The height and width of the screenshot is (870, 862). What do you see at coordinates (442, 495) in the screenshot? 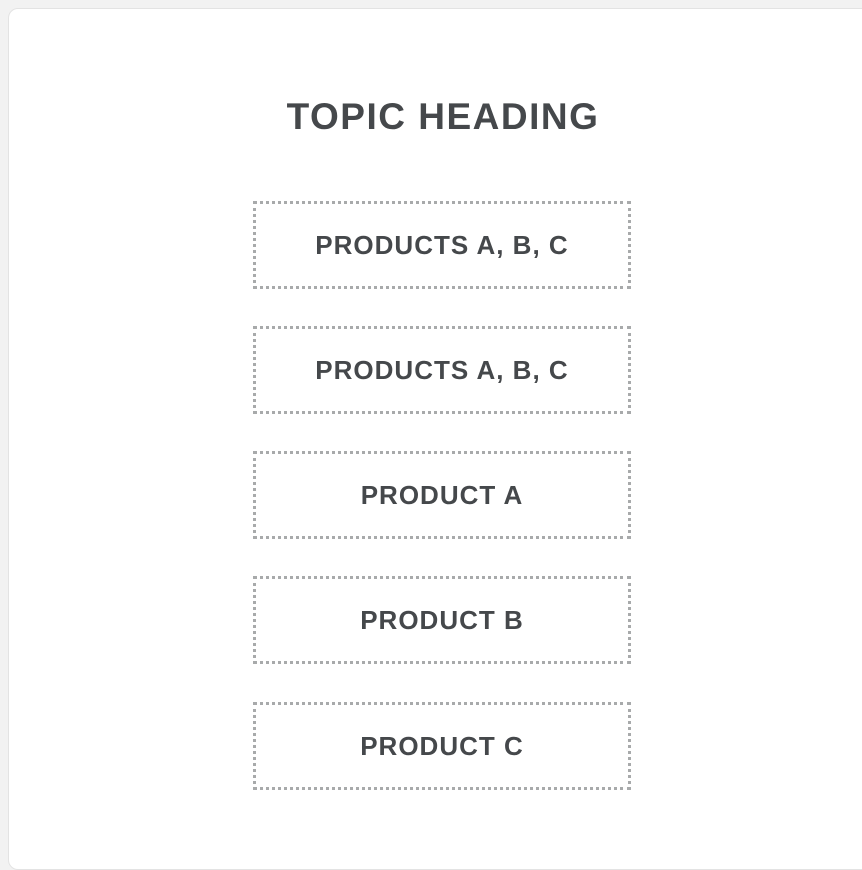
I see `list-item-product-a: PRODUCT A` at bounding box center [442, 495].